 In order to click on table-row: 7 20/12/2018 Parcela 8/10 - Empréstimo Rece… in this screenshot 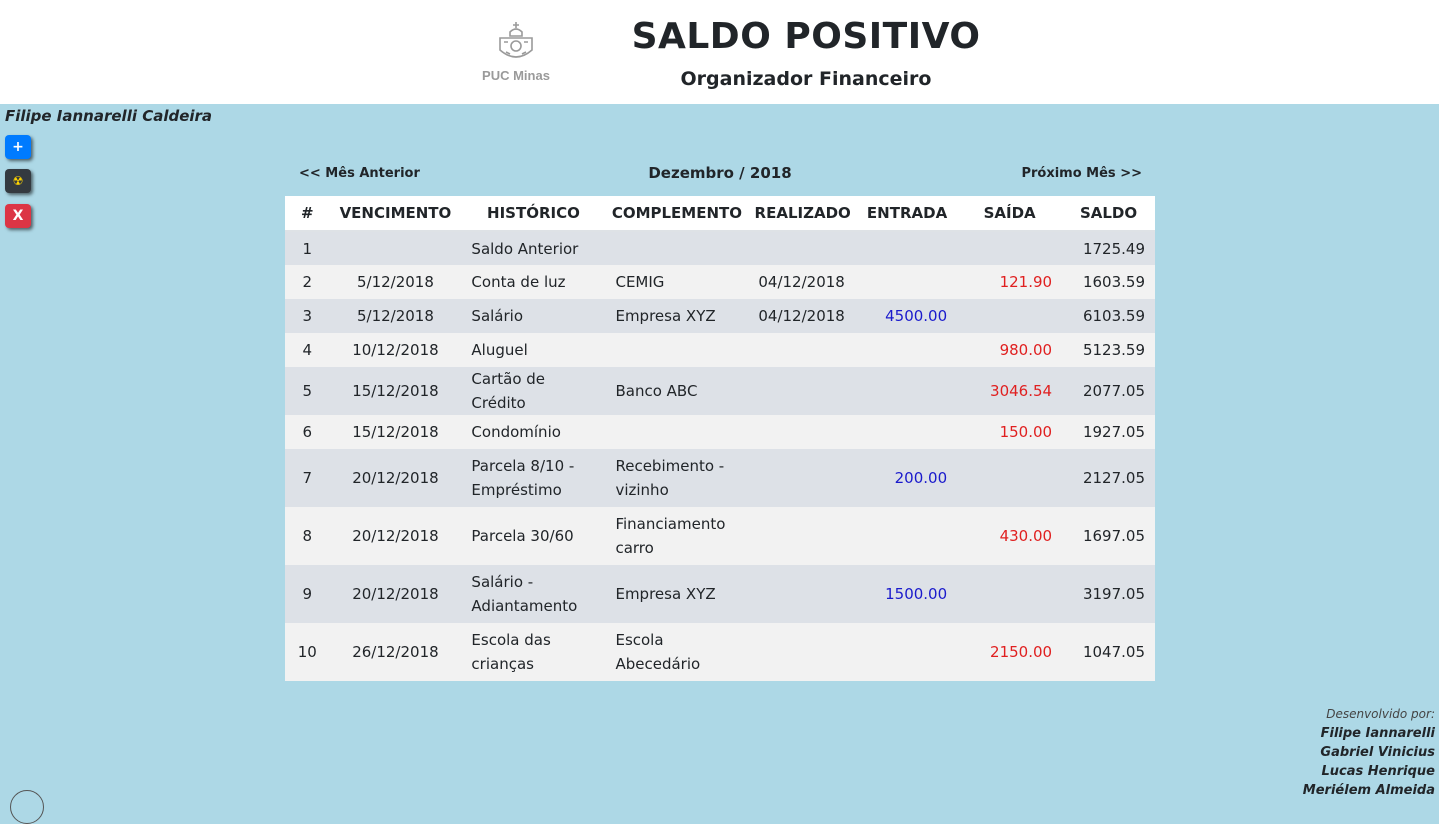, I will do `click(720, 478)`.